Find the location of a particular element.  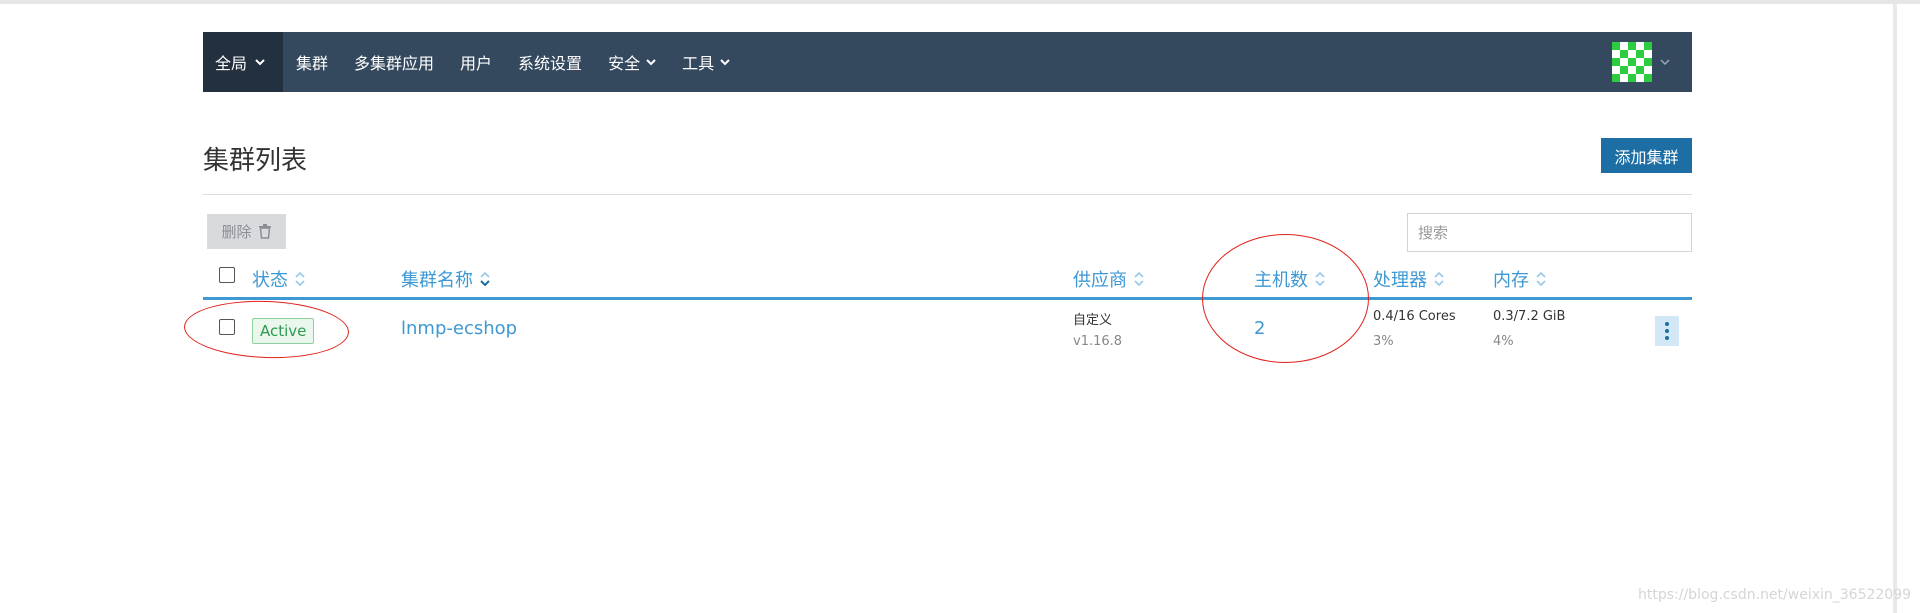

nav-item-label: 用户 is located at coordinates (476, 63).